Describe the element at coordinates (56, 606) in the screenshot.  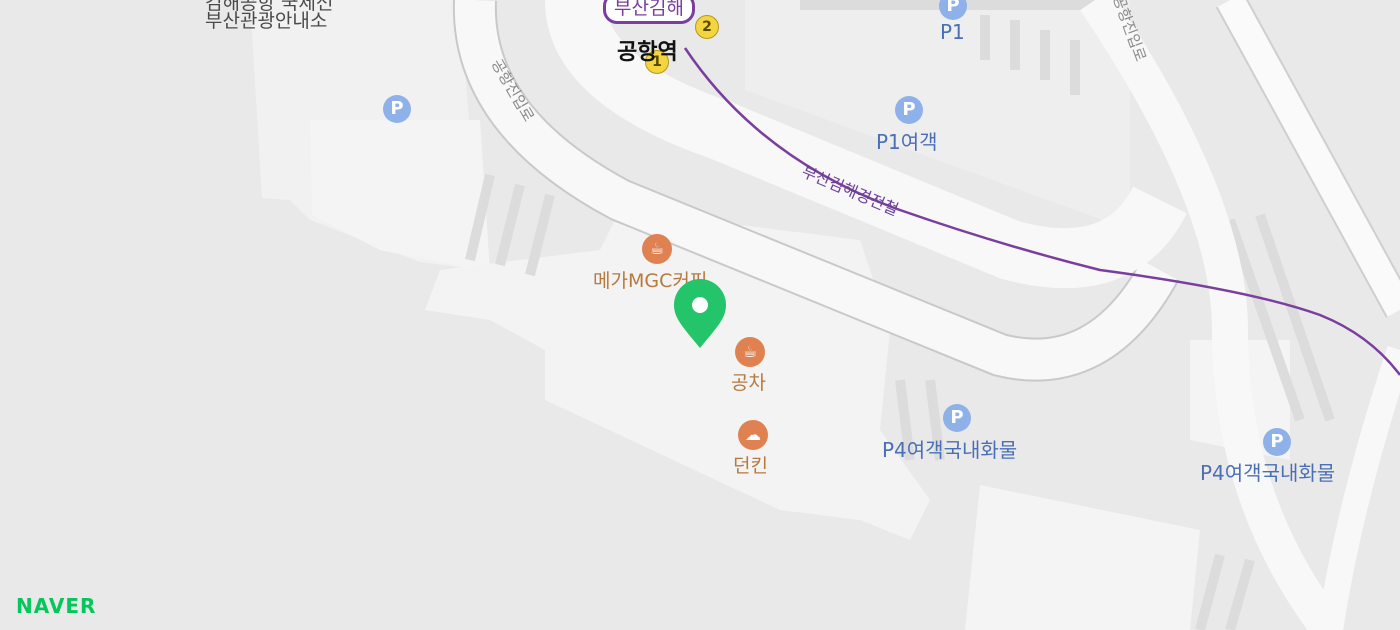
I see `naver-logo: NAVER` at that location.